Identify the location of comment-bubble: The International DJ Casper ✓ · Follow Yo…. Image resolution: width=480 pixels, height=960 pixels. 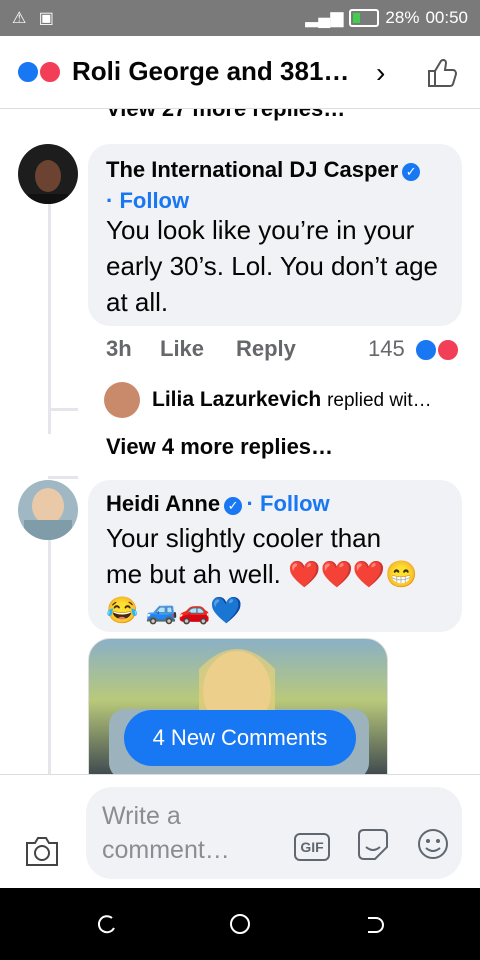
(275, 235).